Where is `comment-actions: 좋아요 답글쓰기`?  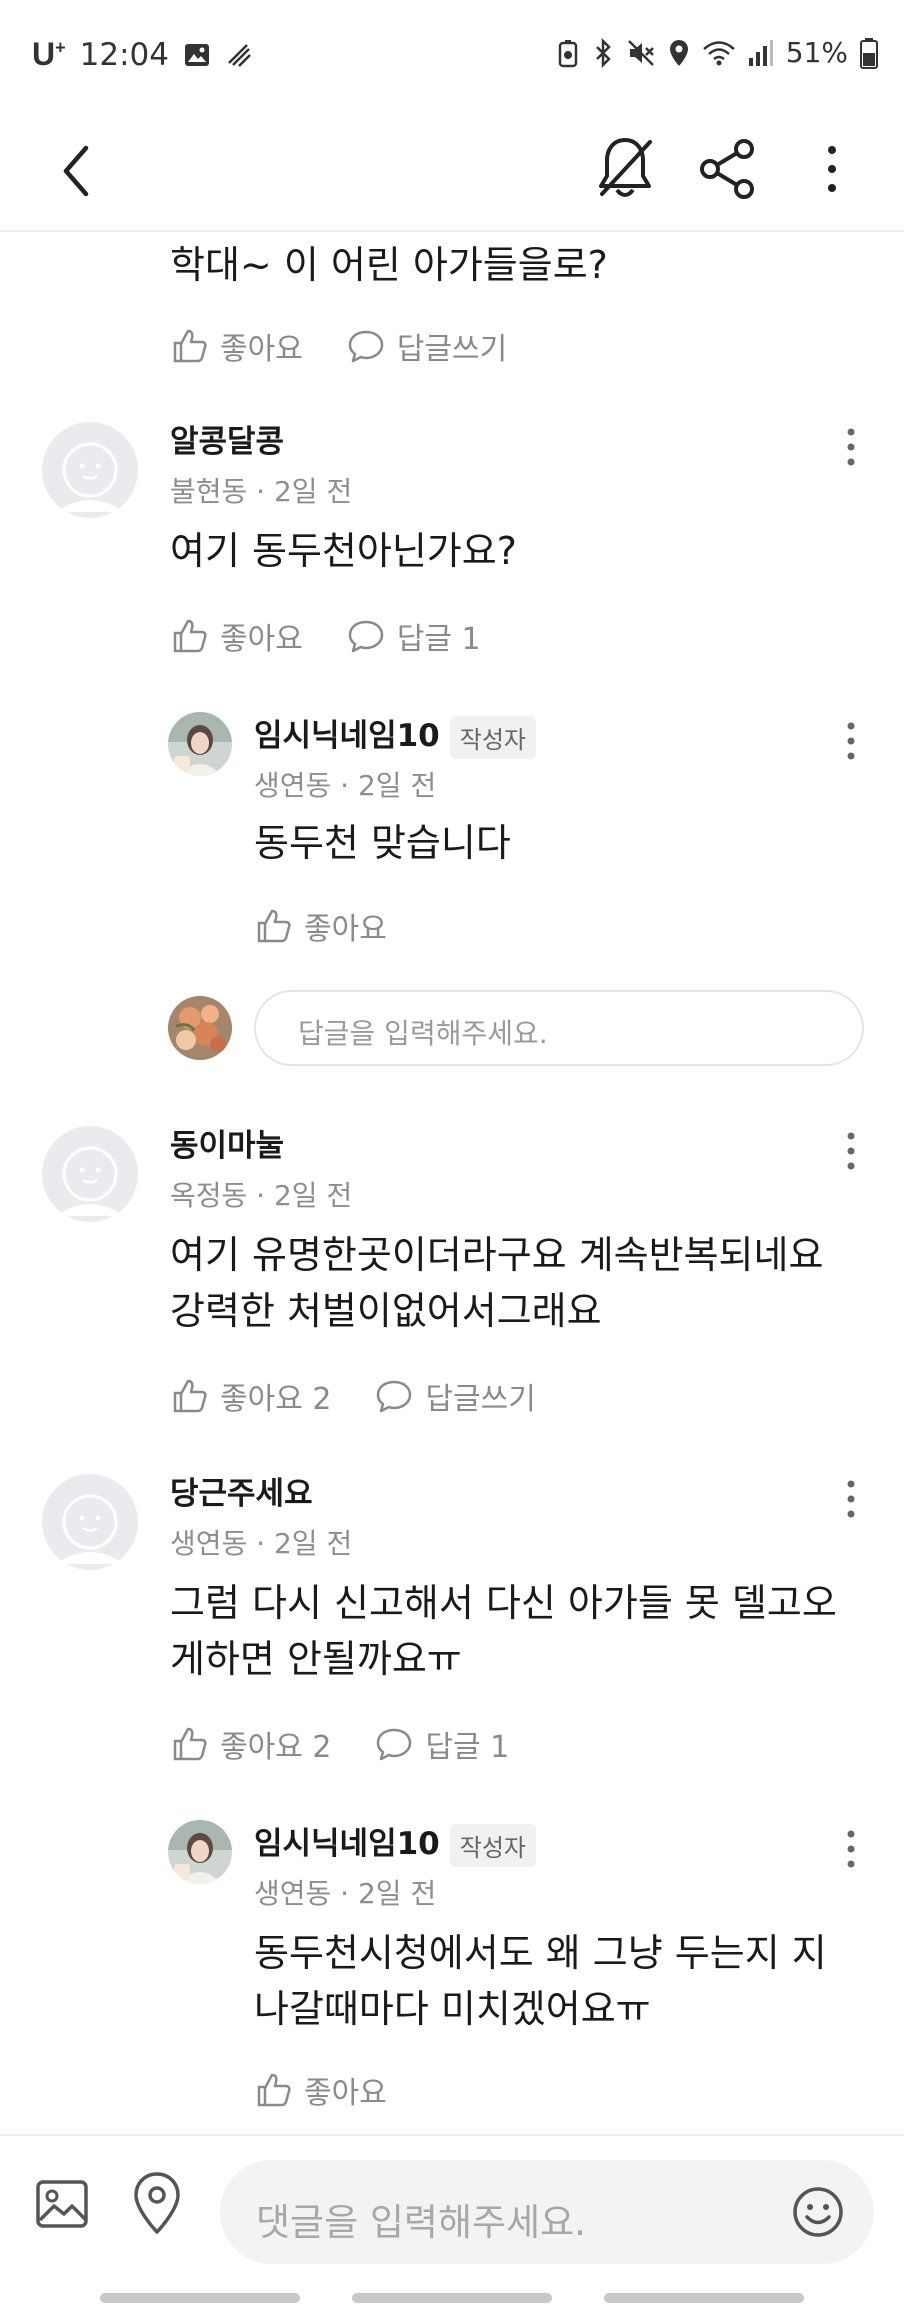
comment-actions: 좋아요 답글쓰기 is located at coordinates (360, 346).